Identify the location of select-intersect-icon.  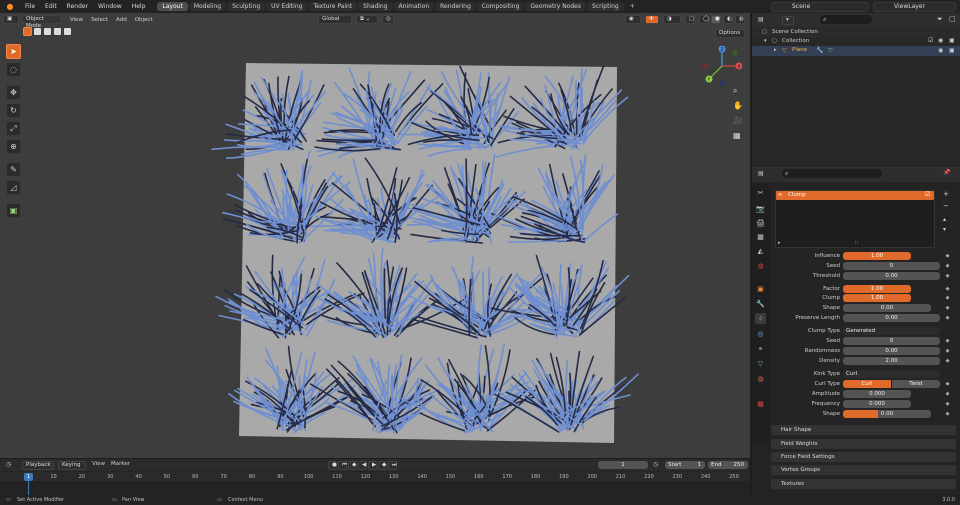
(67, 31).